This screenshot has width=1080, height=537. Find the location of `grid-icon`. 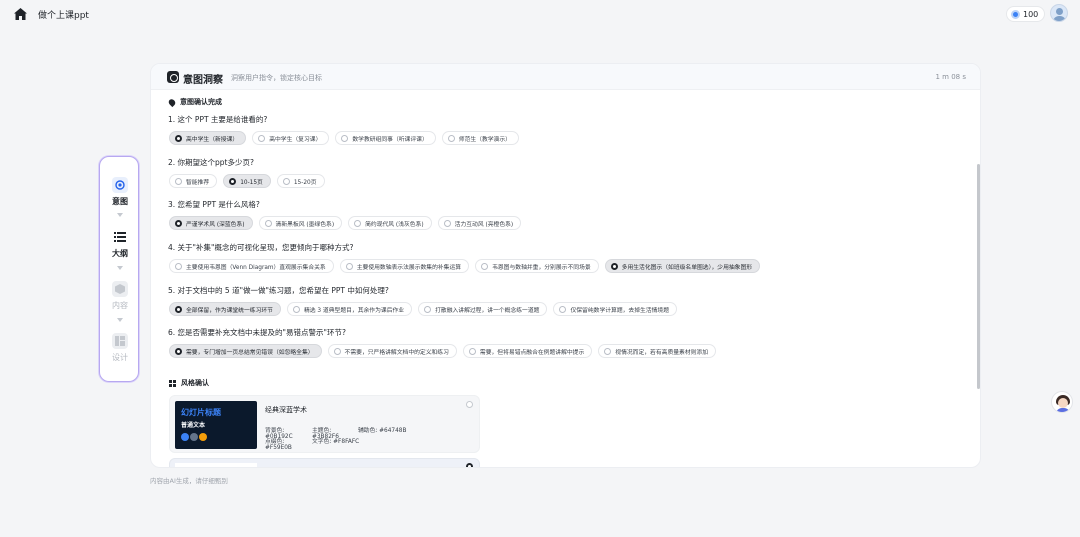

grid-icon is located at coordinates (172, 383).